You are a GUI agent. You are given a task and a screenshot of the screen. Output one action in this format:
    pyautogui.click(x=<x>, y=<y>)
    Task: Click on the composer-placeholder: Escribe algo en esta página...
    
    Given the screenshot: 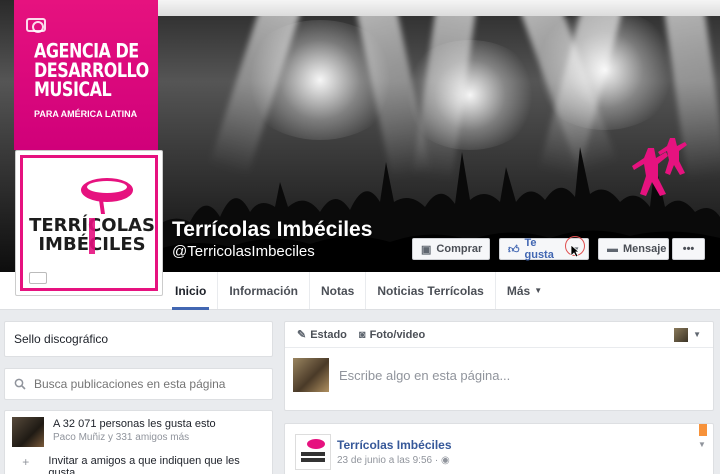 What is the action you would take?
    pyautogui.click(x=424, y=375)
    